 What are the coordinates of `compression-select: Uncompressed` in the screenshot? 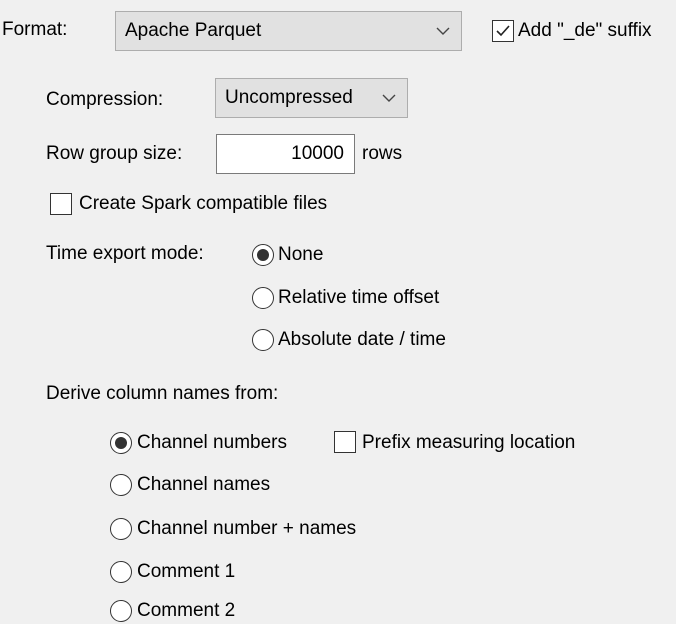 It's located at (311, 98).